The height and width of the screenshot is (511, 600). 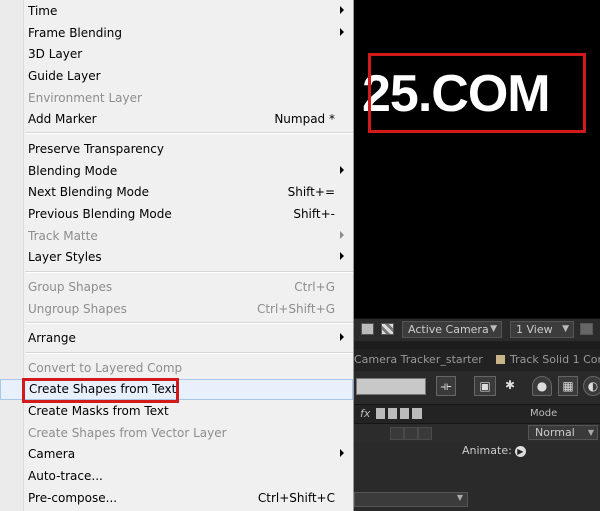 I want to click on comp-flowchart-icon: ⟛, so click(x=446, y=386).